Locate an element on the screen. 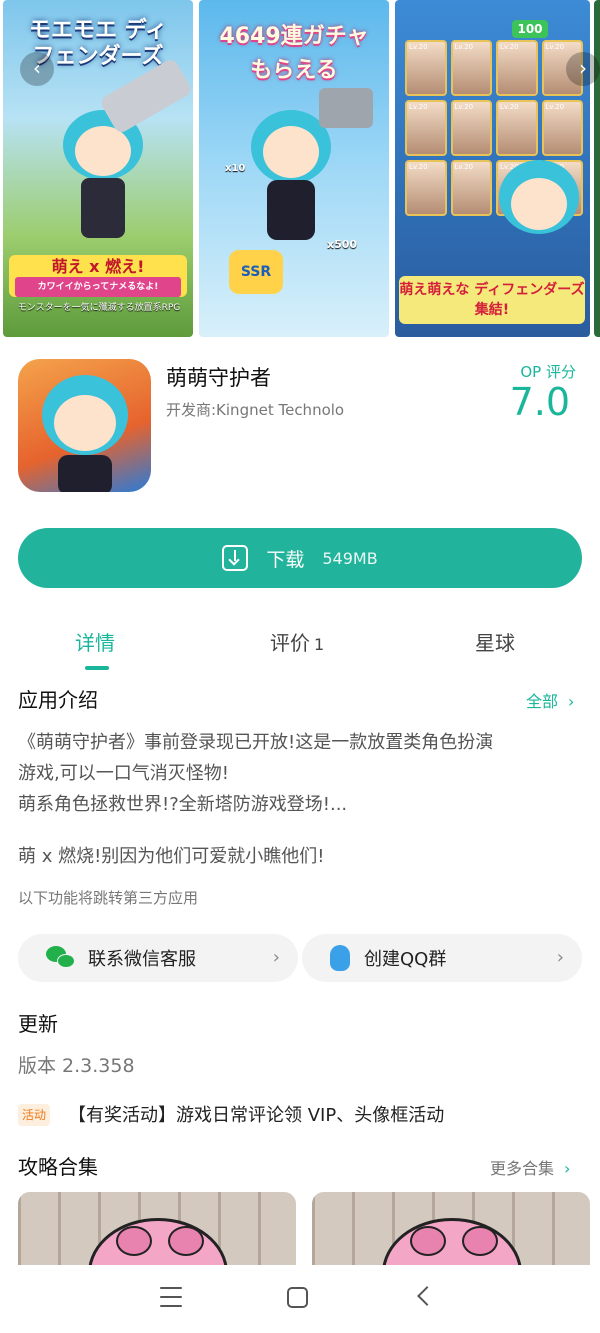  app-icon-body is located at coordinates (85, 473).